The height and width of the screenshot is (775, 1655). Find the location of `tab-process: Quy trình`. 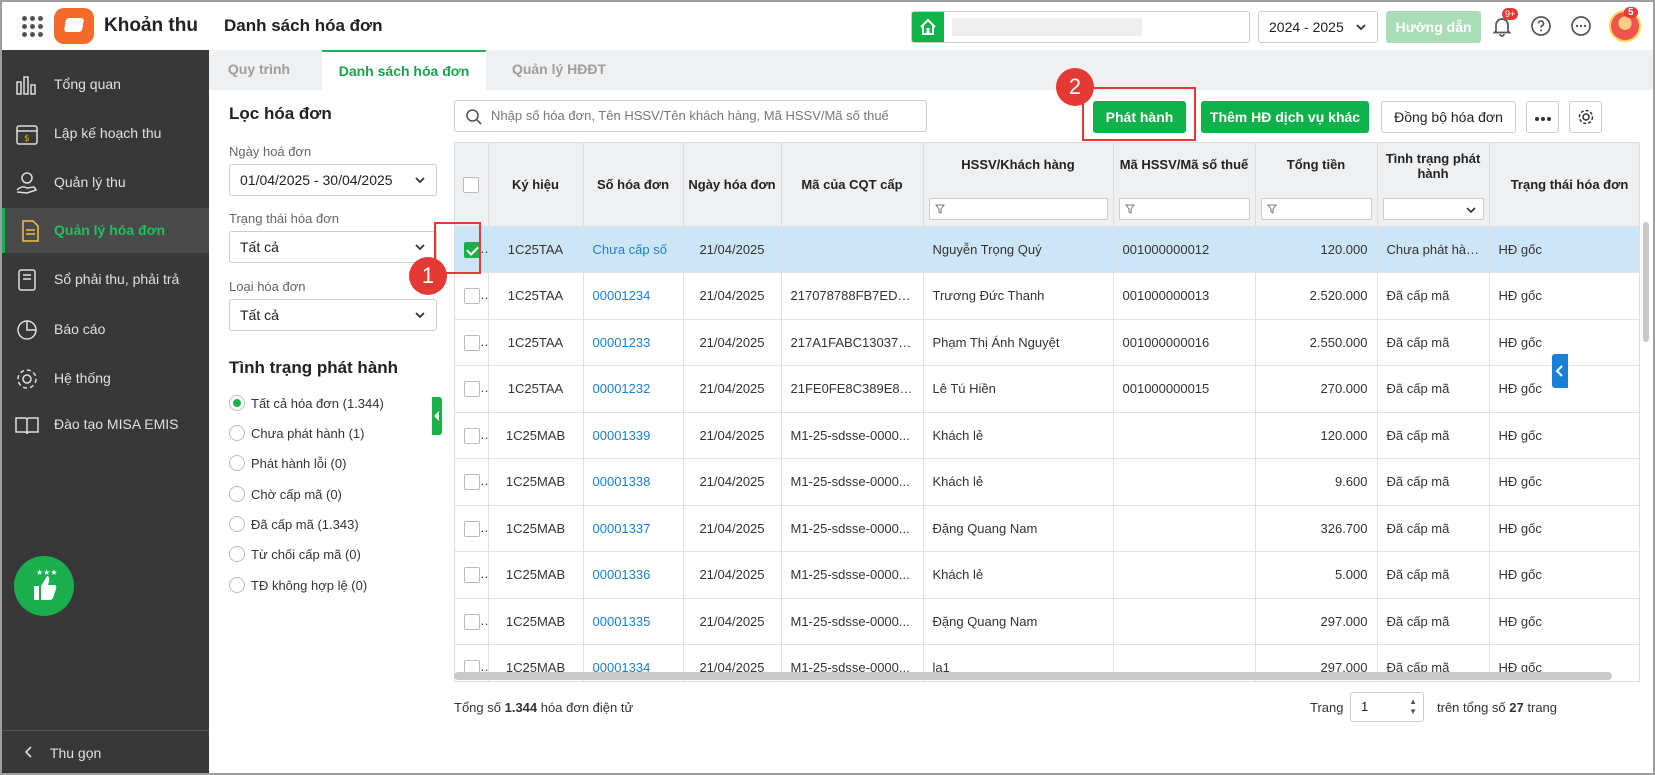

tab-process: Quy trình is located at coordinates (259, 70).